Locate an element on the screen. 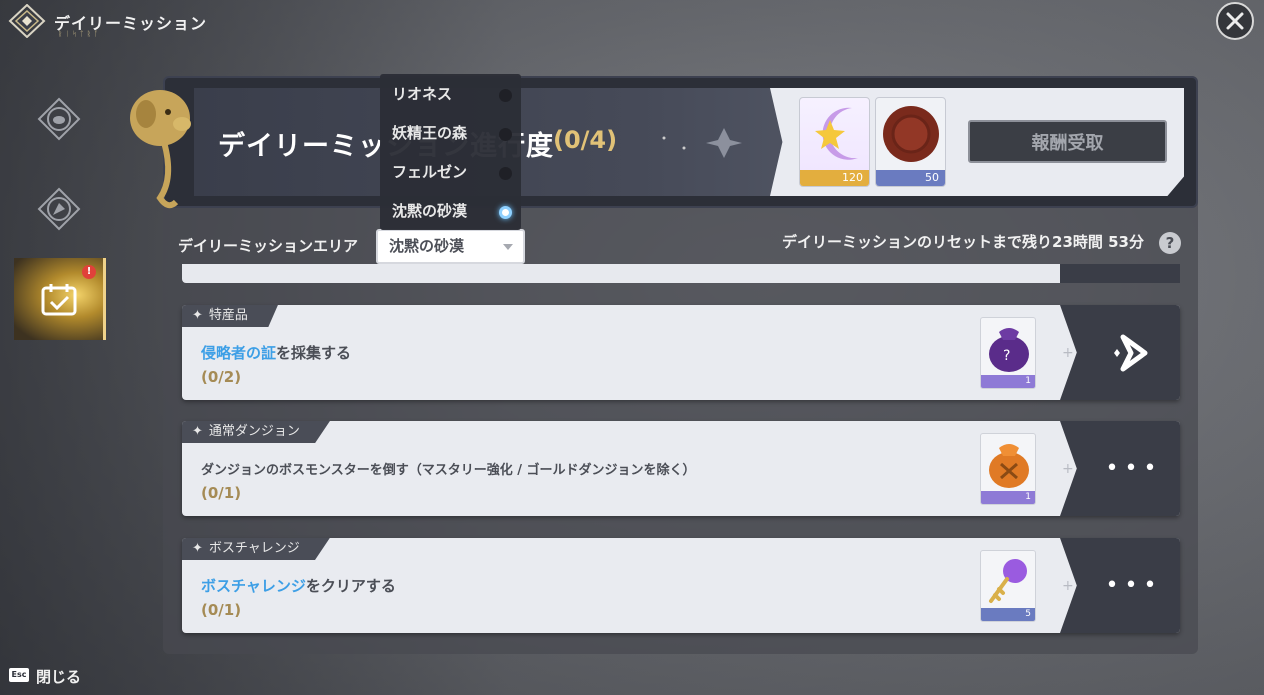  reward-count: 50 is located at coordinates (910, 178).